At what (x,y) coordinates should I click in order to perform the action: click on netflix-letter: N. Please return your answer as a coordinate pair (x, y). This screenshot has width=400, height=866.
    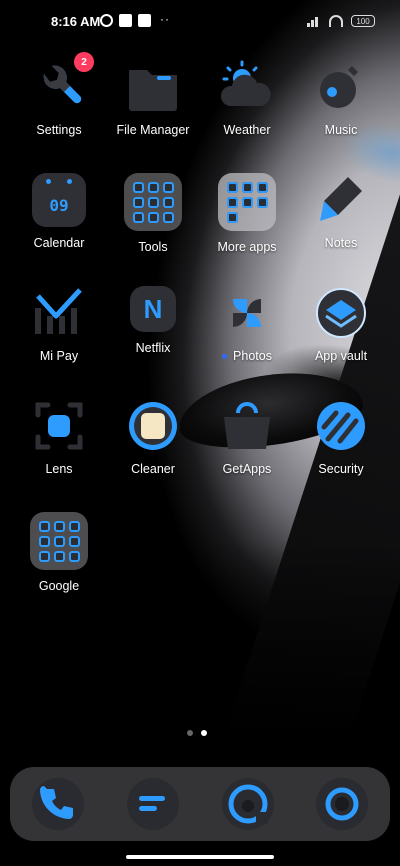
    Looking at the image, I should click on (153, 308).